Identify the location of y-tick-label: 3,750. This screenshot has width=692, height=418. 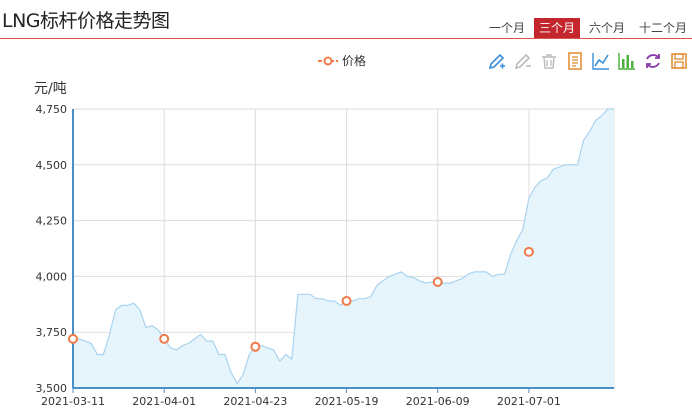
(52, 332).